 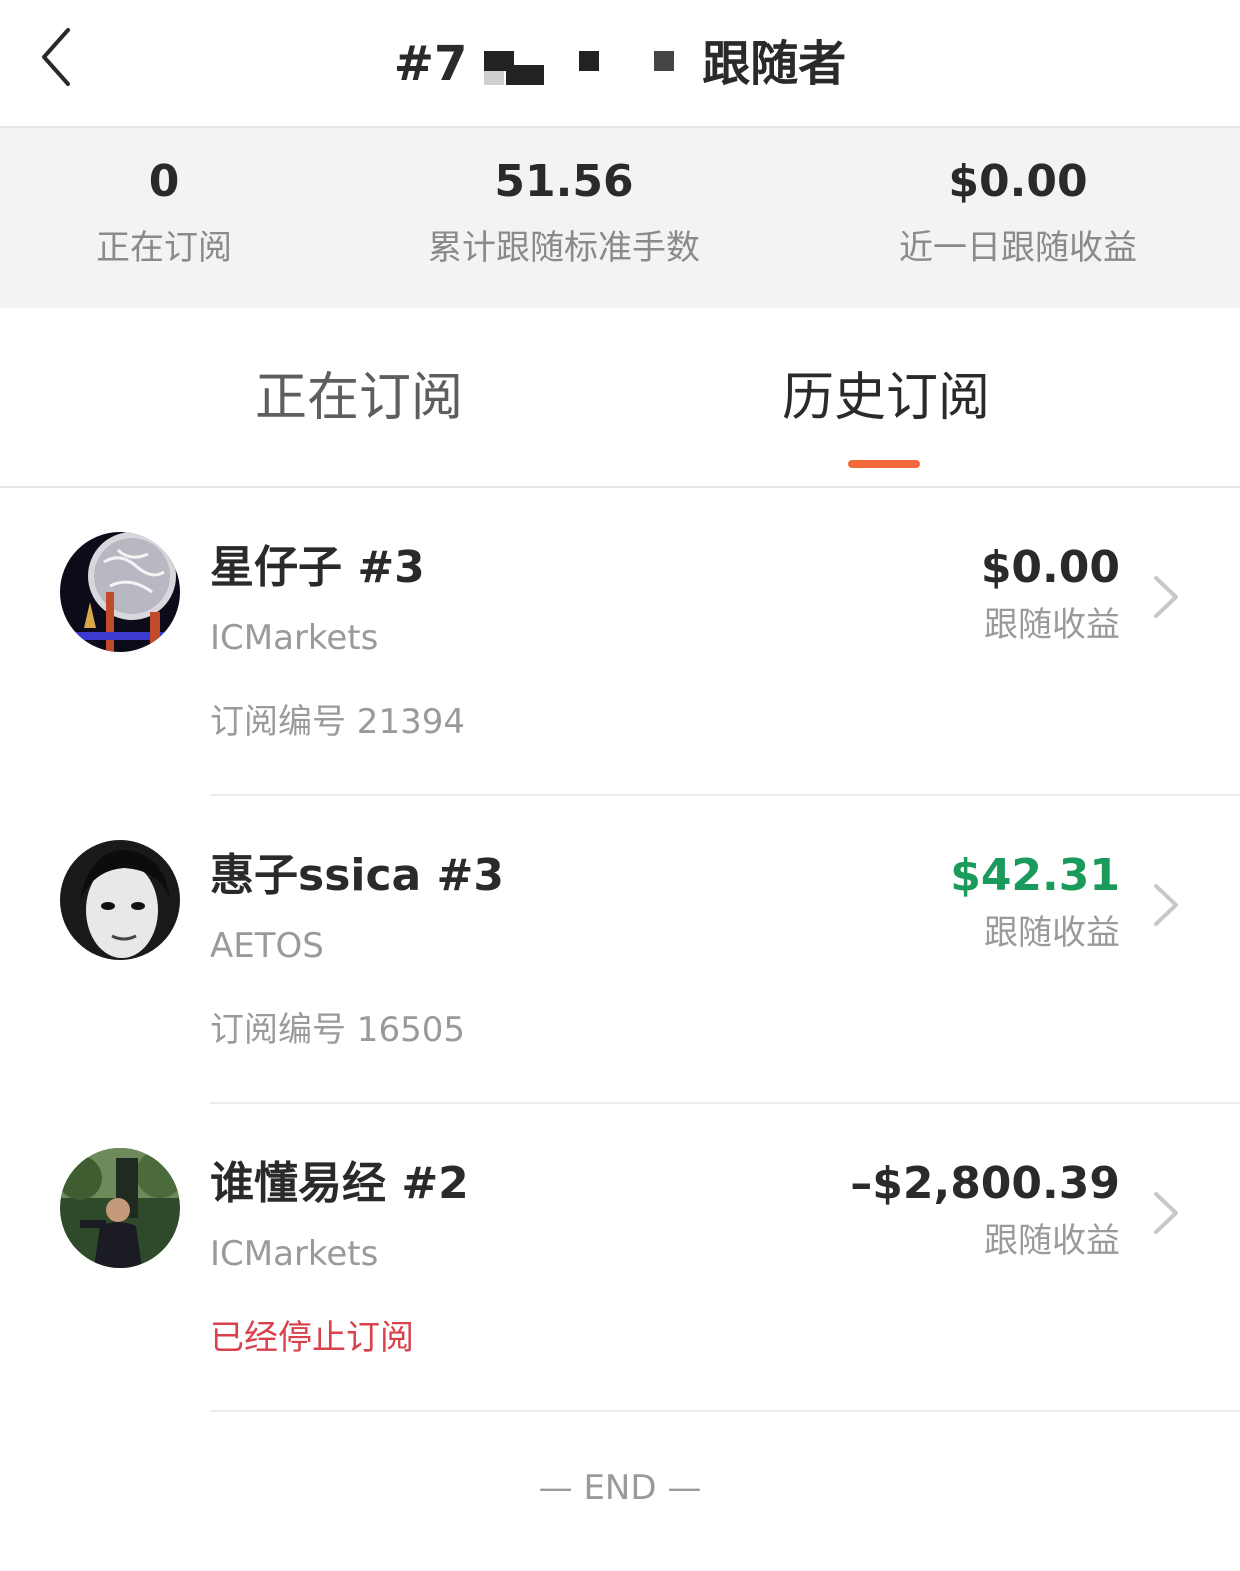 I want to click on subscription-tabs: 正在订阅 历史订阅, so click(x=620, y=398).